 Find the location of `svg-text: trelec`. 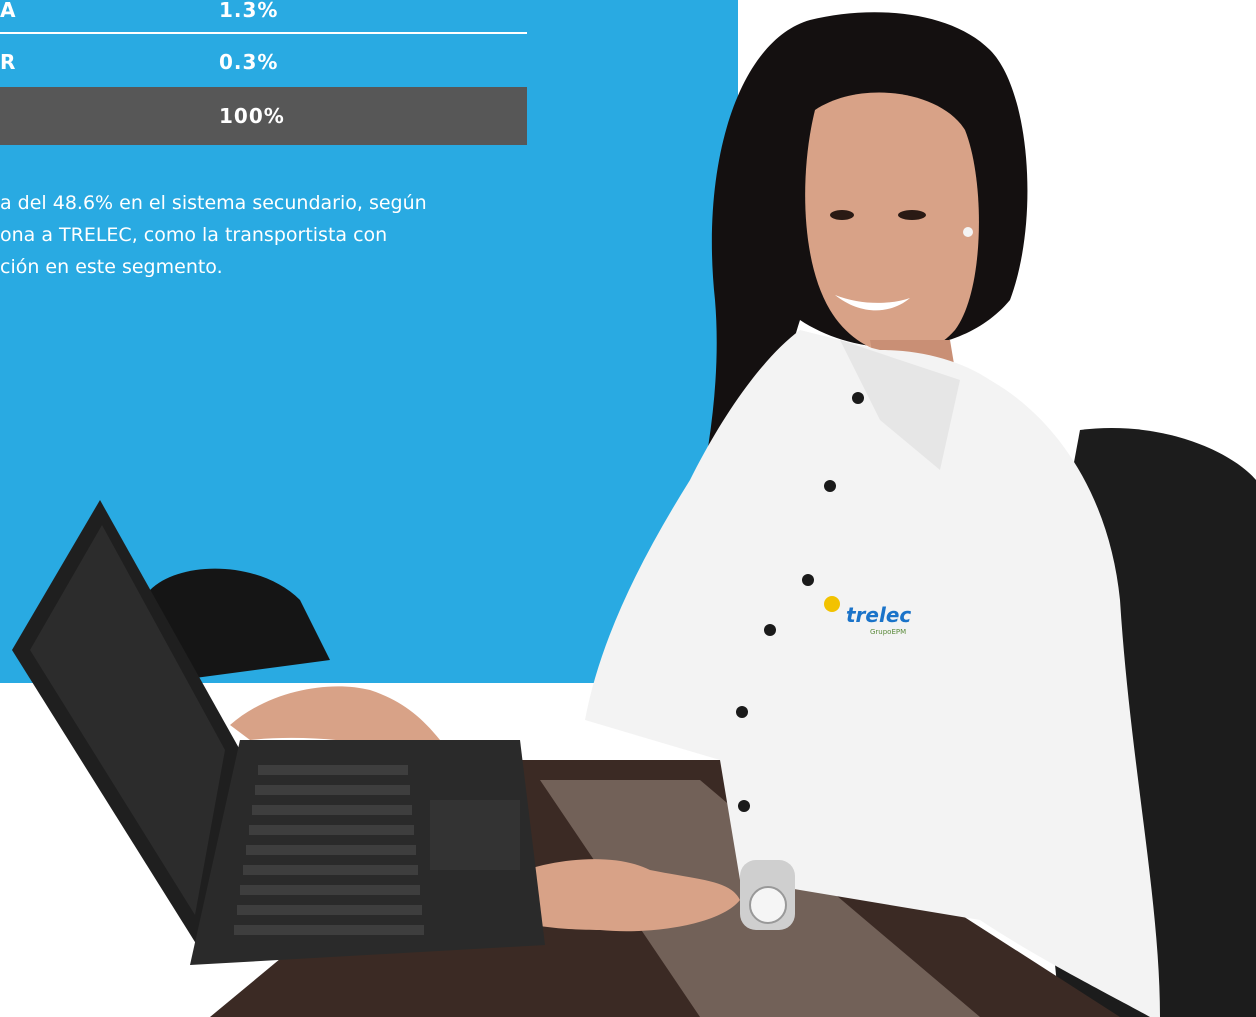

svg-text: trelec is located at coordinates (878, 615).